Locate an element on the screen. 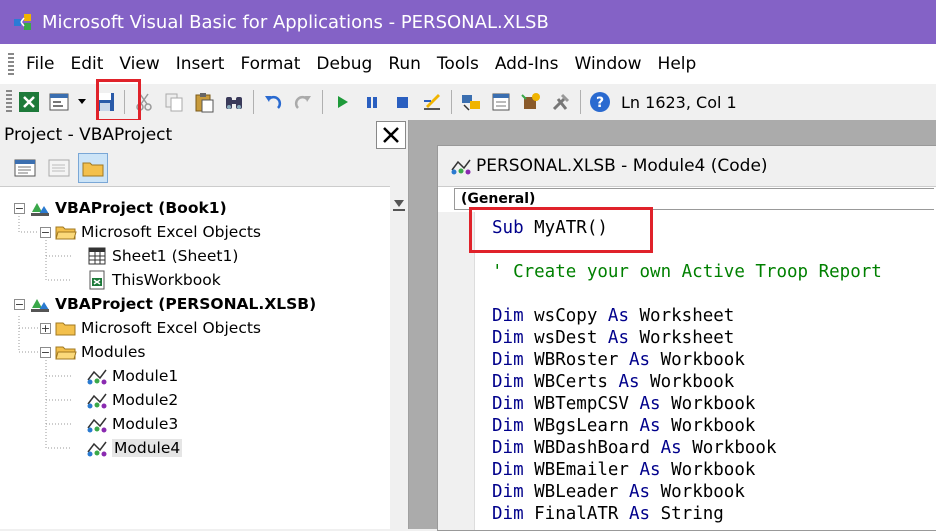 The image size is (936, 531). menu-addins: Add-Ins is located at coordinates (527, 64).